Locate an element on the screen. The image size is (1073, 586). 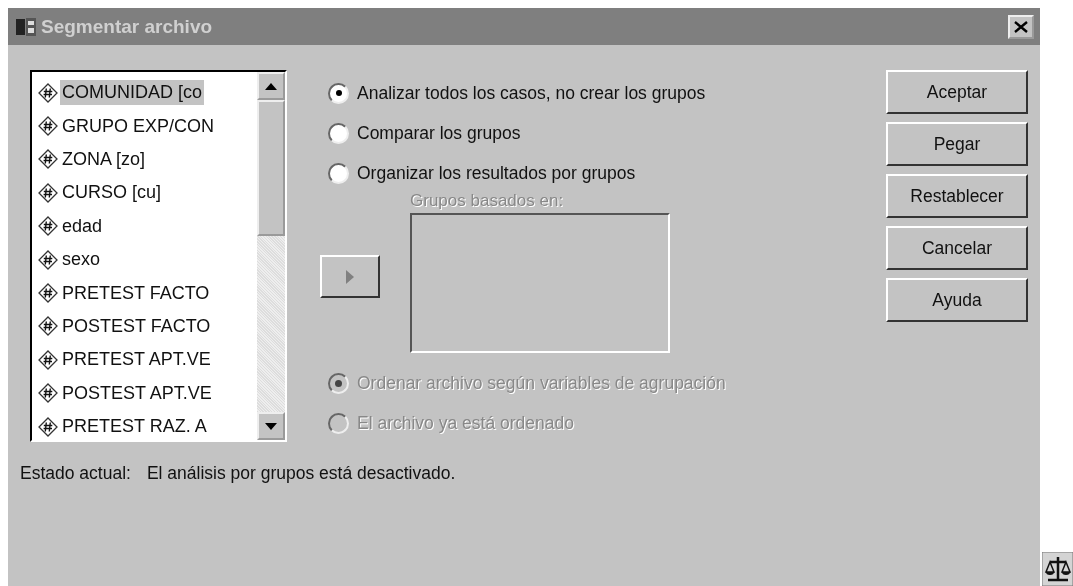
dialog-button: Pegar is located at coordinates (957, 144).